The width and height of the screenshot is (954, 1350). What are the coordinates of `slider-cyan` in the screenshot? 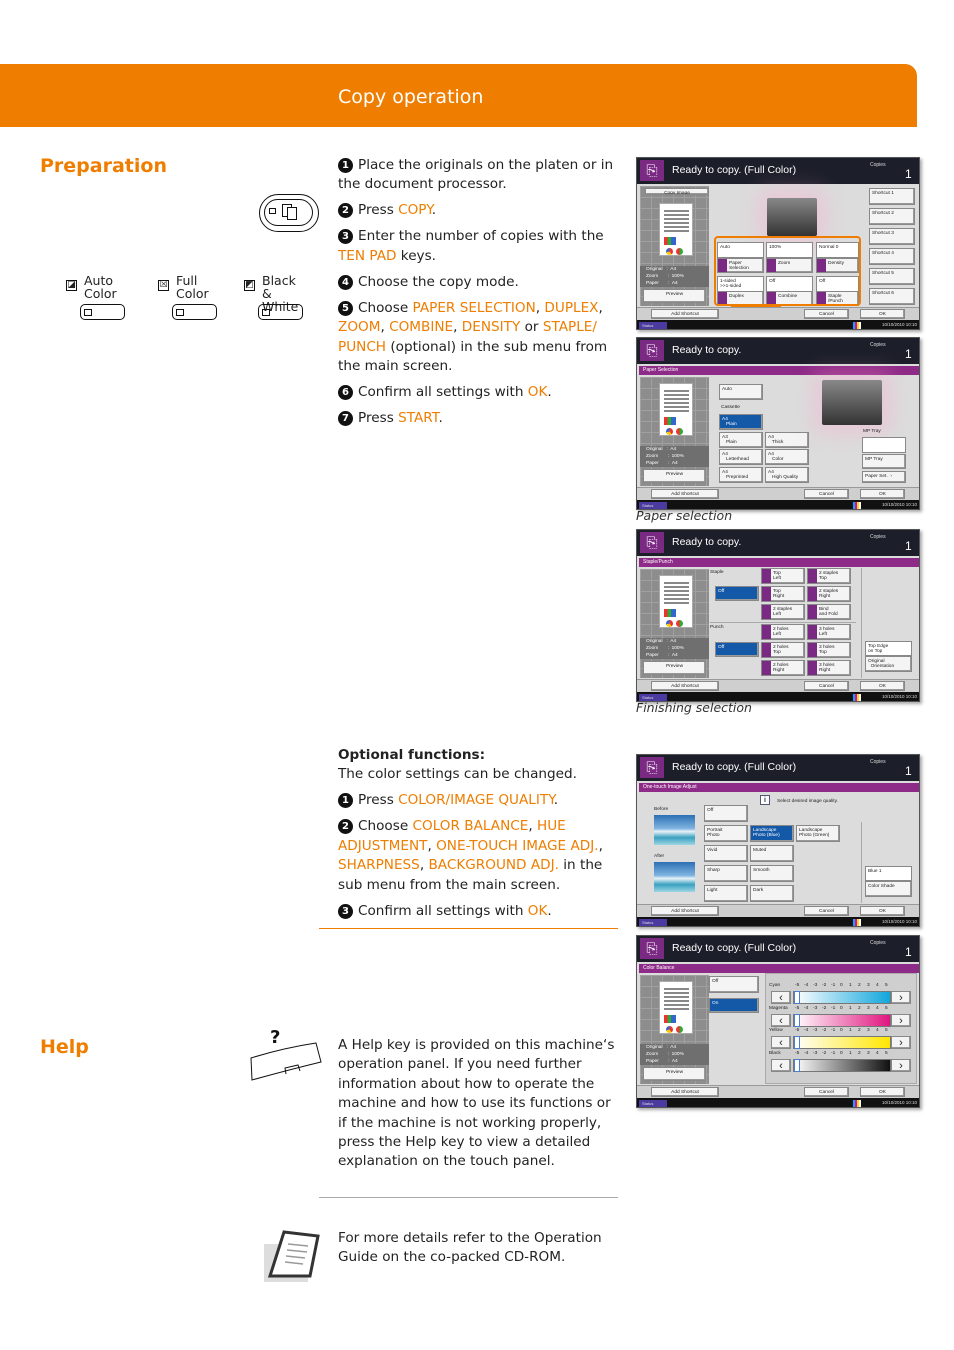 It's located at (842, 997).